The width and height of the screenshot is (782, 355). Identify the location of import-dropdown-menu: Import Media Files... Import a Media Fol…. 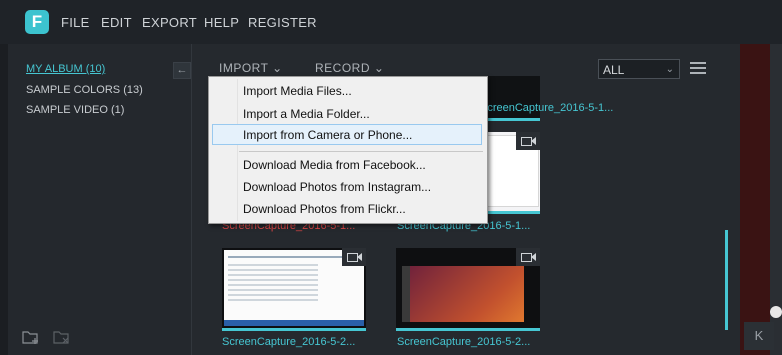
(348, 150).